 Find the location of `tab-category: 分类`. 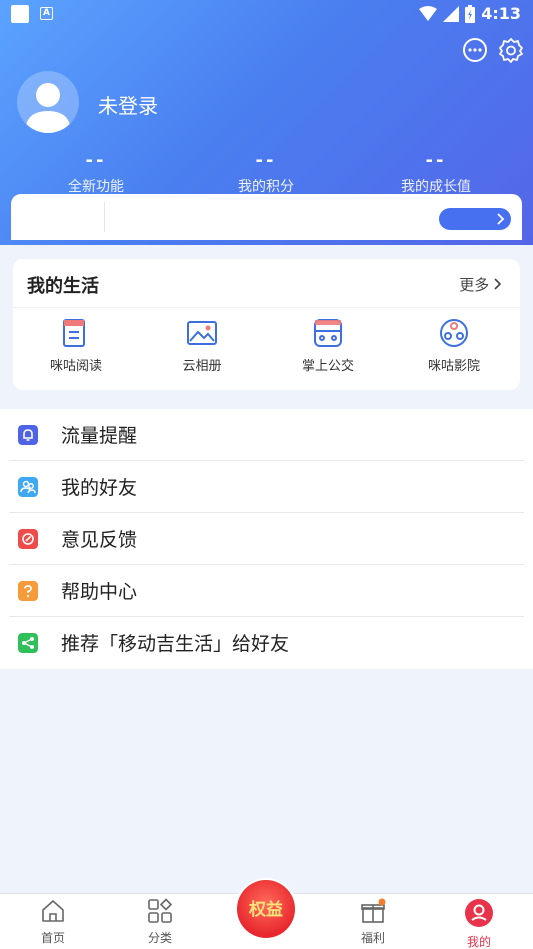

tab-category: 分类 is located at coordinates (160, 922).